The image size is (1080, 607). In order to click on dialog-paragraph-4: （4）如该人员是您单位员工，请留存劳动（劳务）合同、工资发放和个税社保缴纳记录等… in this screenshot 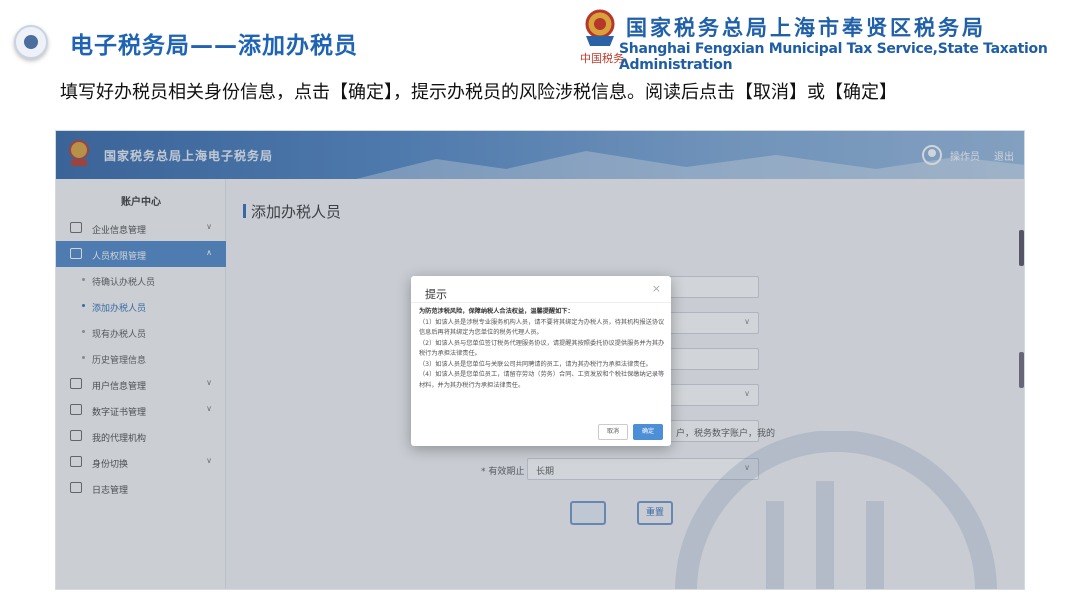, I will do `click(542, 380)`.